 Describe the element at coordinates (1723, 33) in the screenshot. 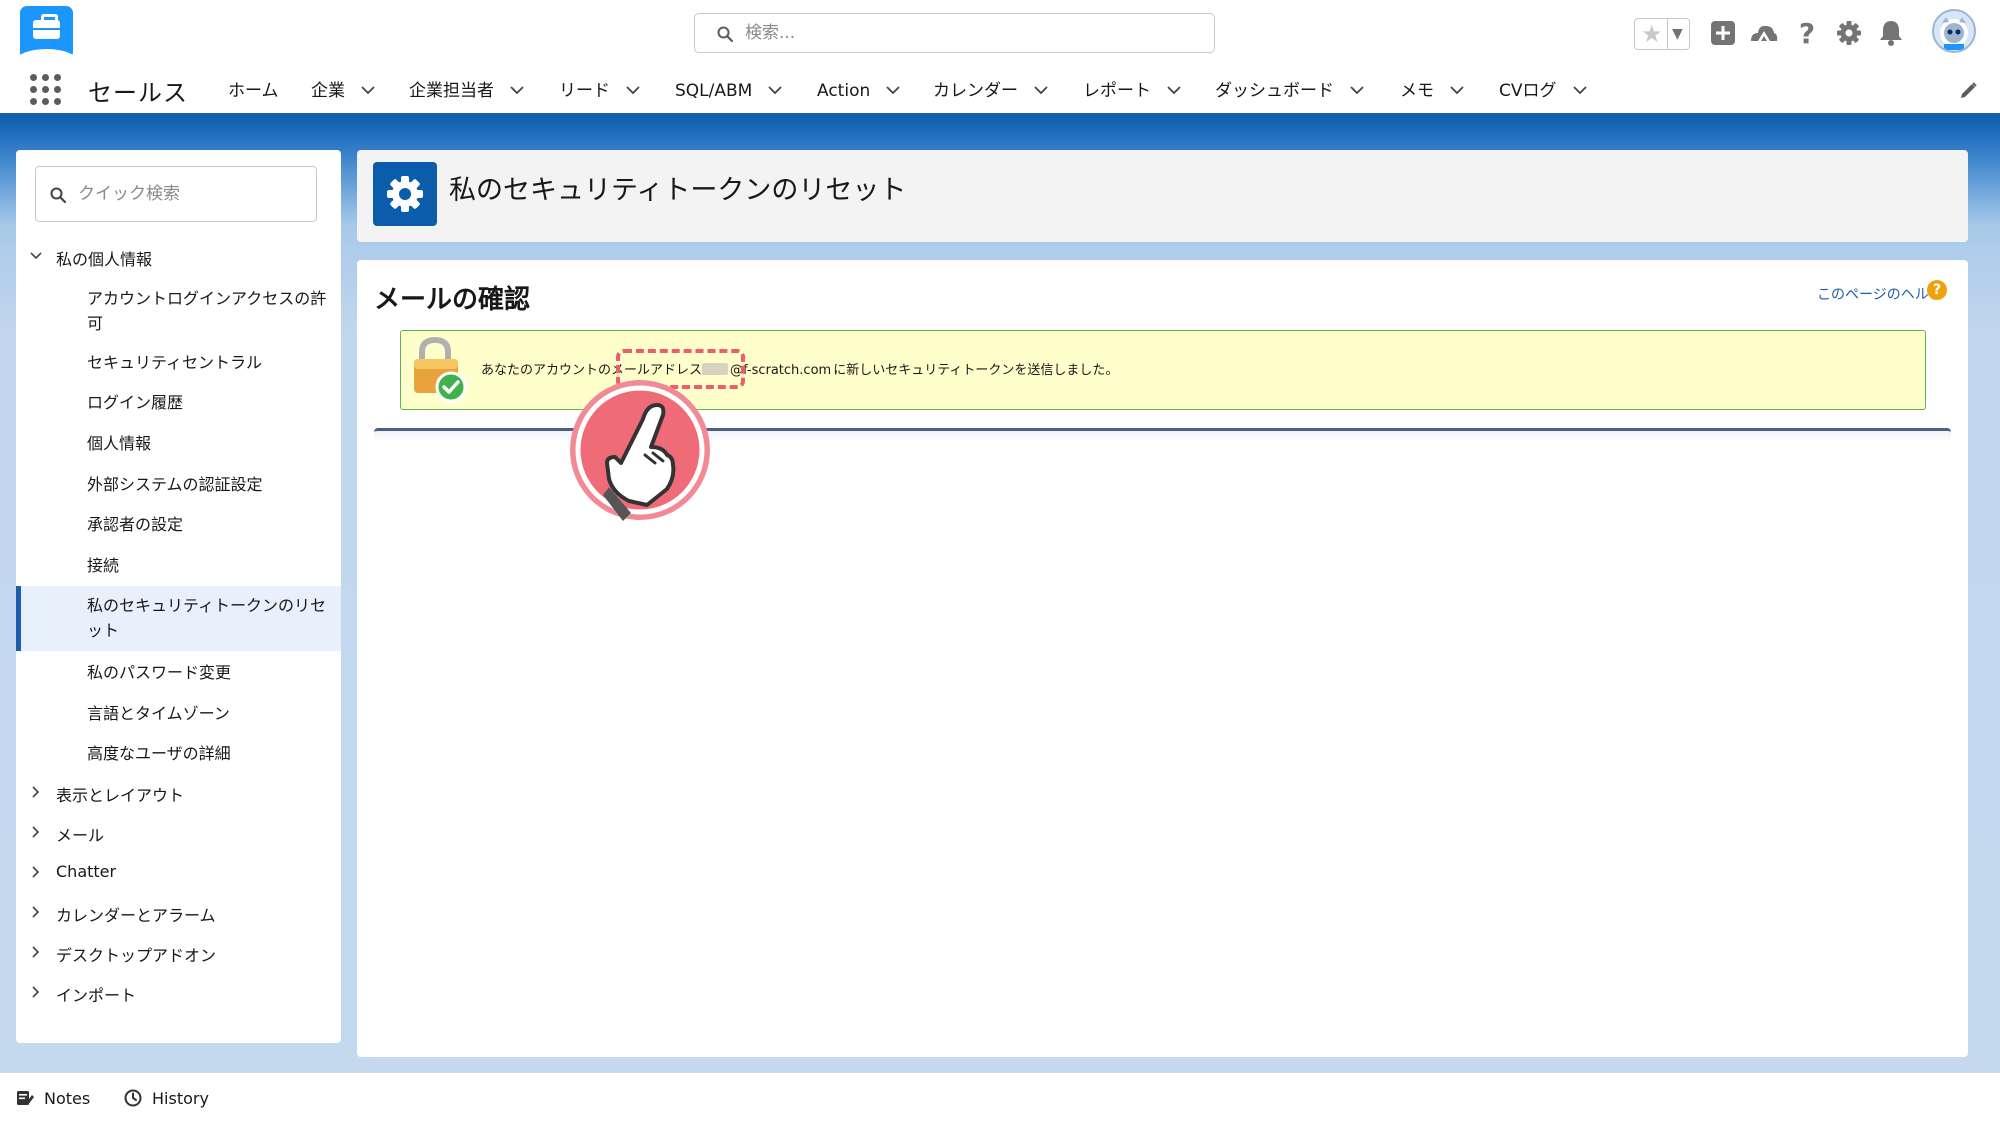

I see `plus-icon` at that location.